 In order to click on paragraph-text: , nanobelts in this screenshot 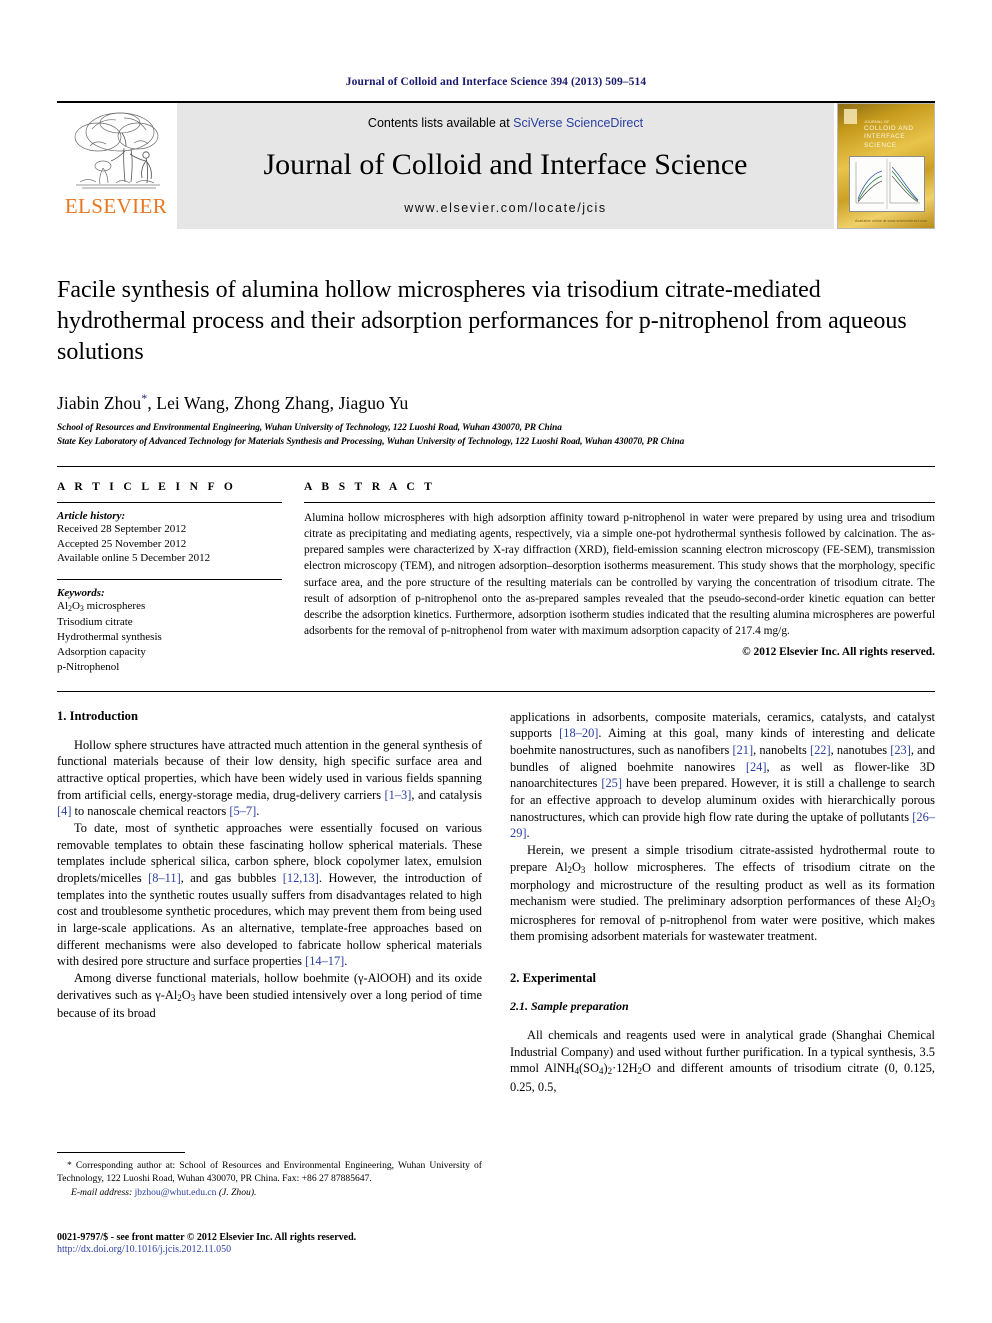, I will do `click(781, 749)`.